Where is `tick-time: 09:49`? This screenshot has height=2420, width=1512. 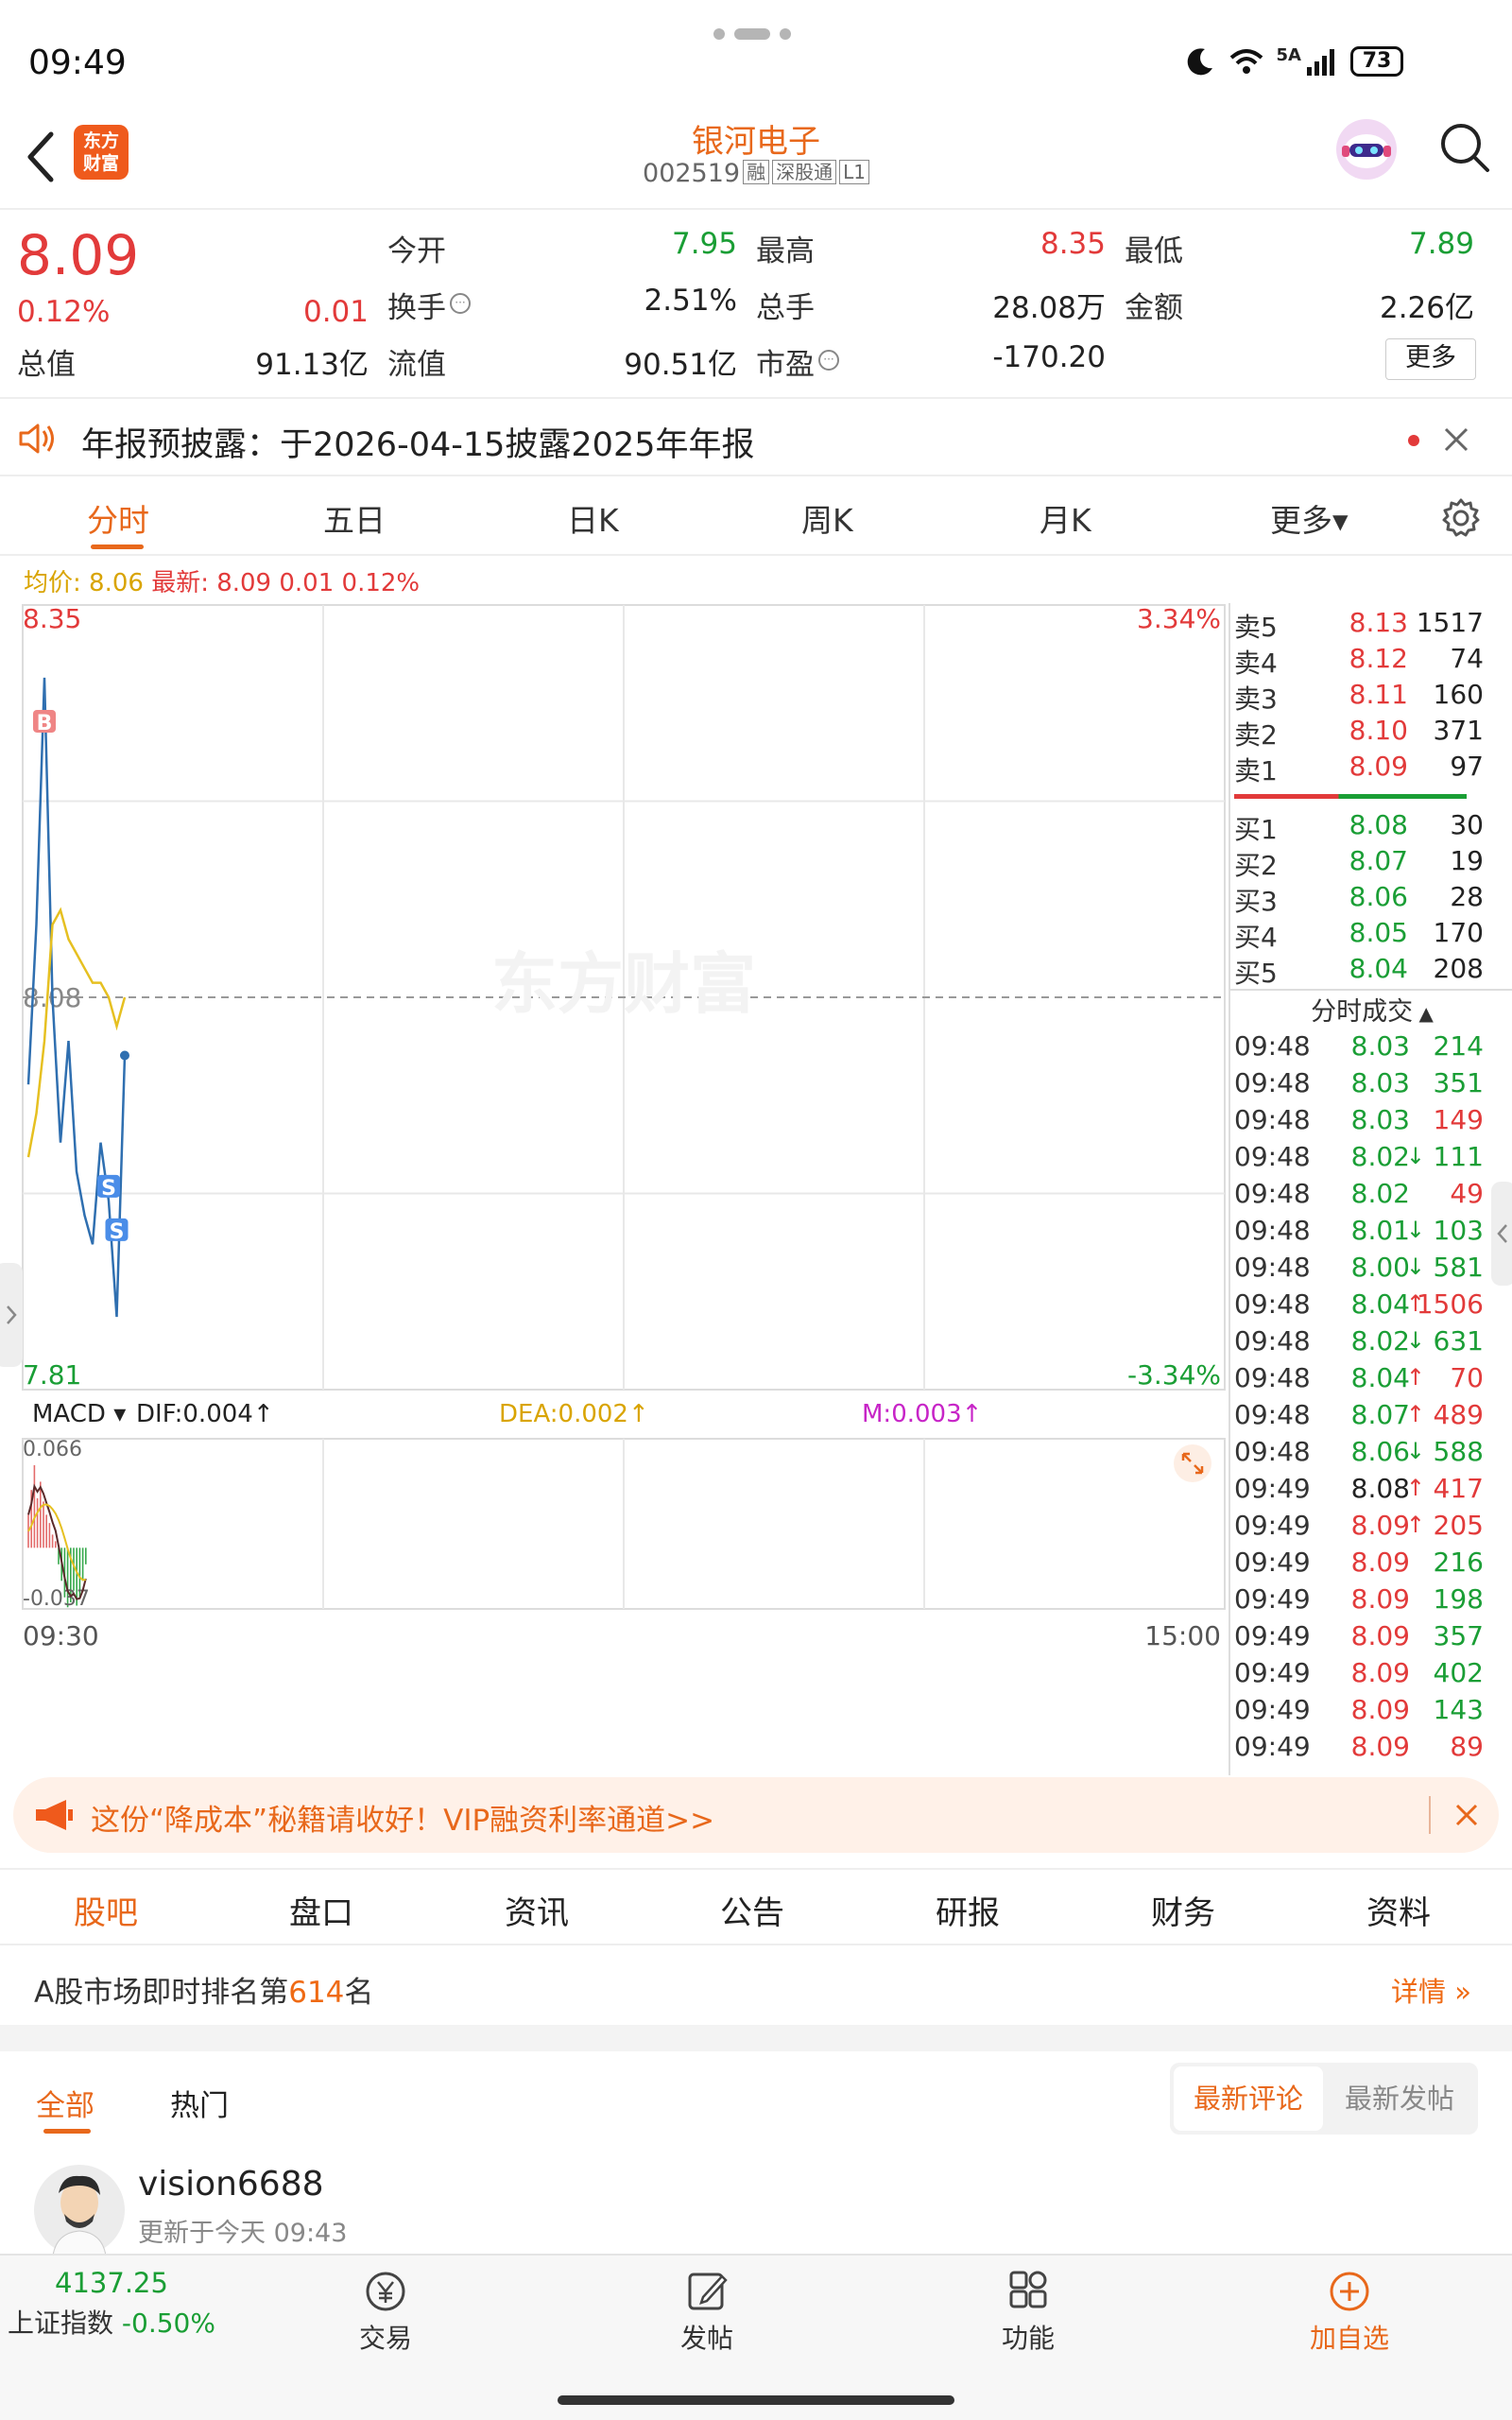
tick-time: 09:49 is located at coordinates (1272, 1525).